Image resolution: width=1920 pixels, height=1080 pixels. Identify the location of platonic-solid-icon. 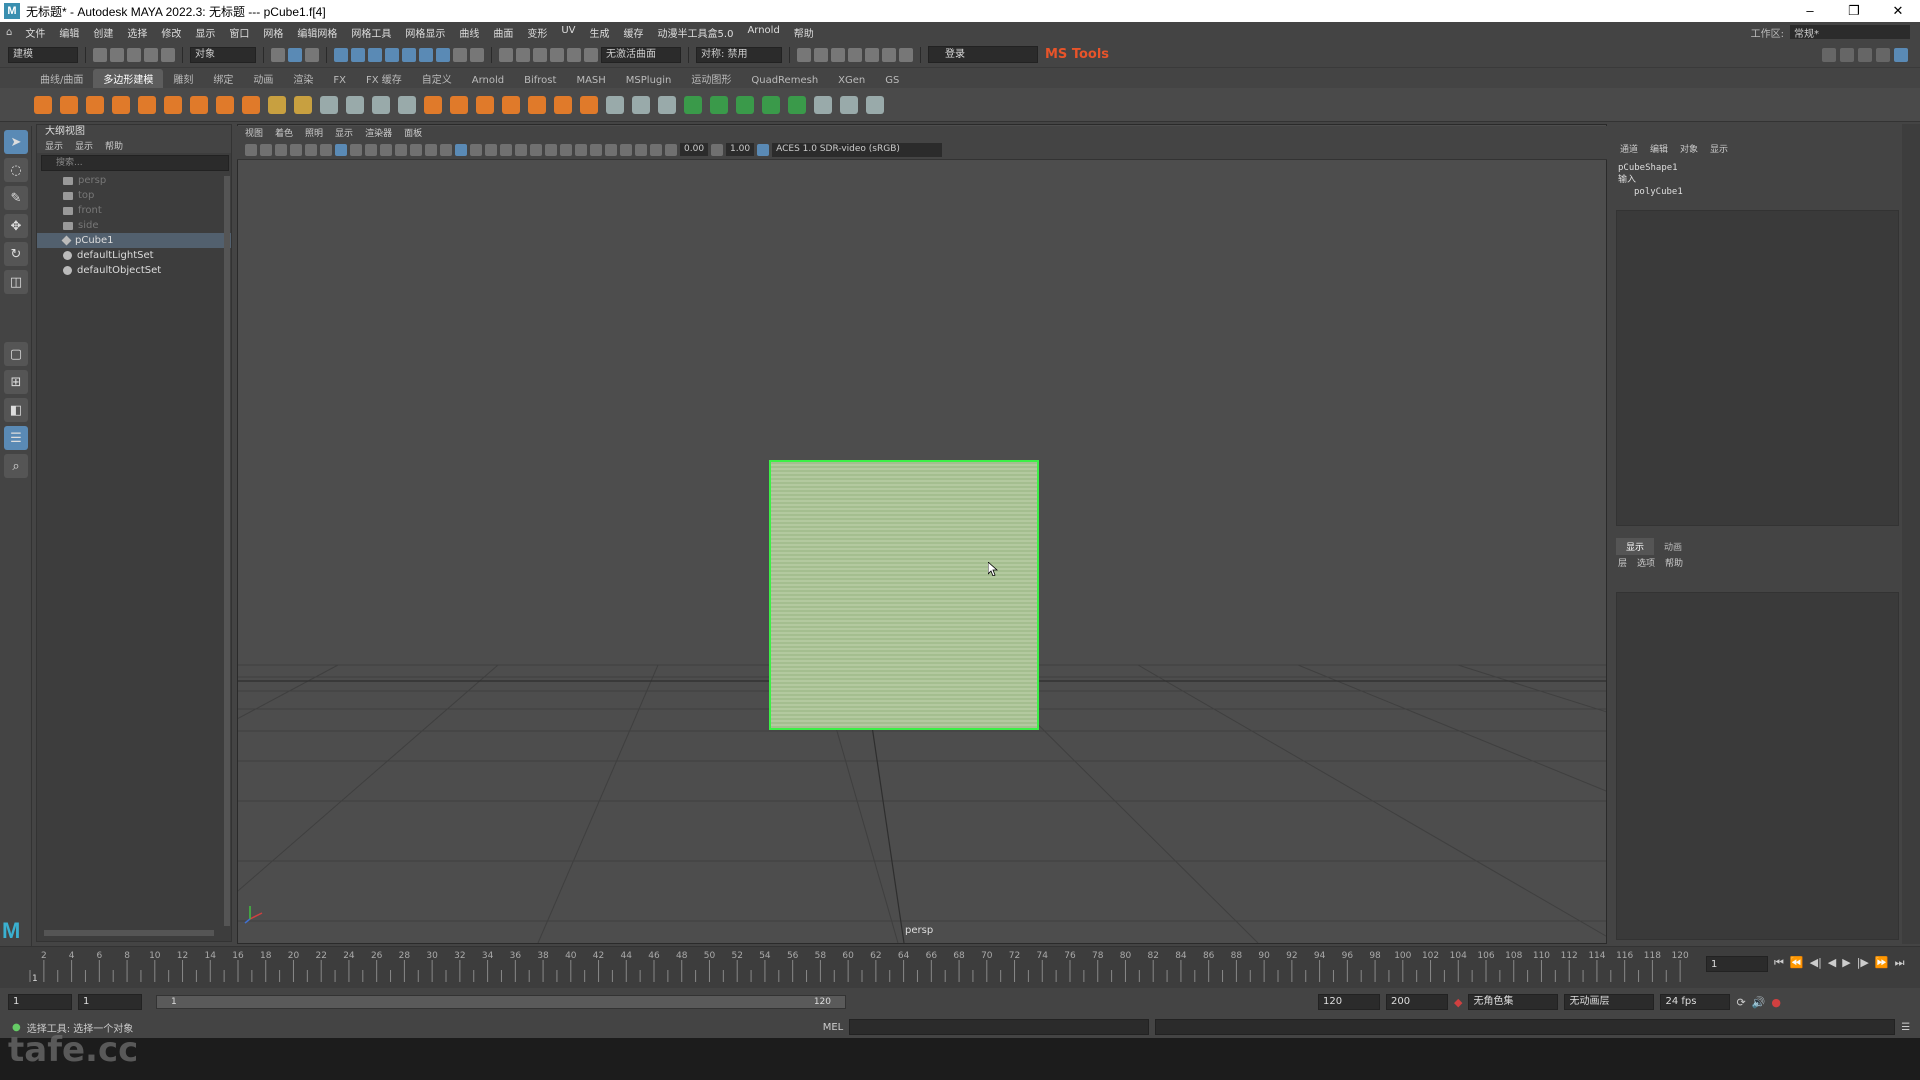
(225, 104).